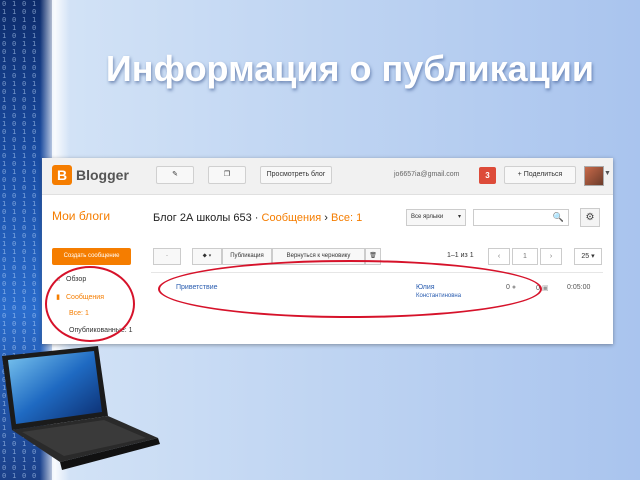  I want to click on my-blogs-link: Мои блоги, so click(81, 216).